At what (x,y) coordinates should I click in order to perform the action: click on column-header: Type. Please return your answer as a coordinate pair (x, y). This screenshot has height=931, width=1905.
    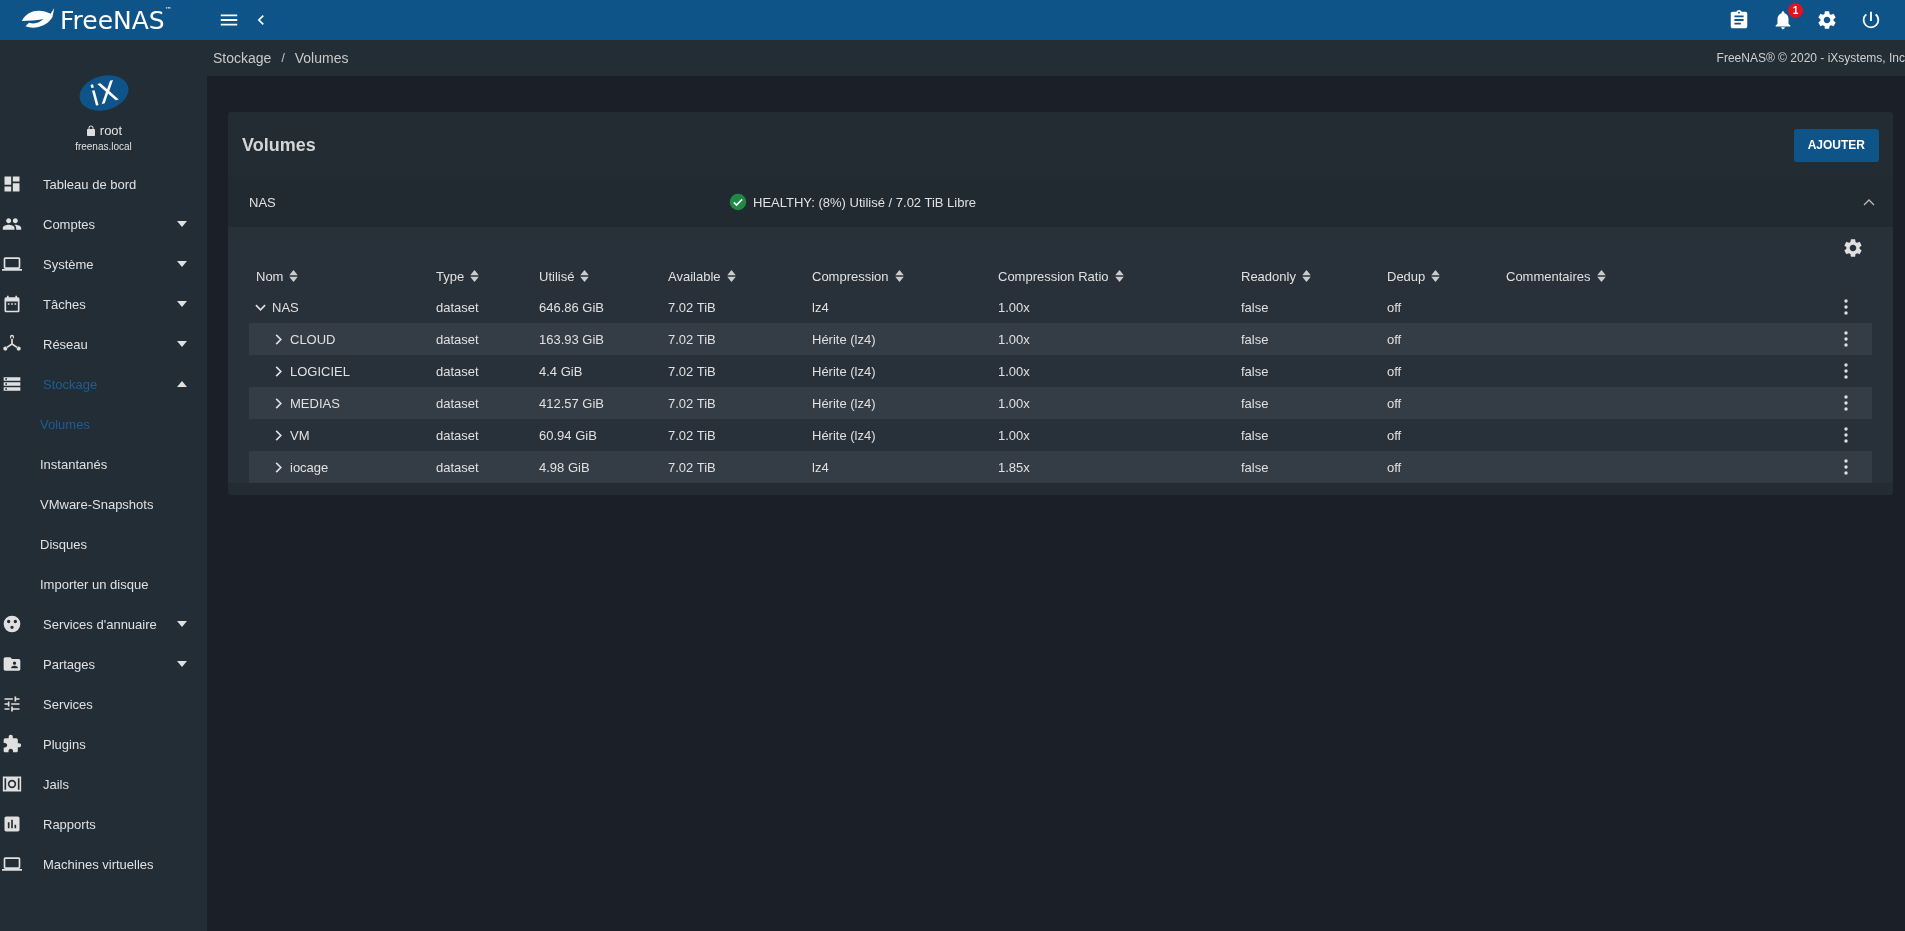
    Looking at the image, I should click on (480, 276).